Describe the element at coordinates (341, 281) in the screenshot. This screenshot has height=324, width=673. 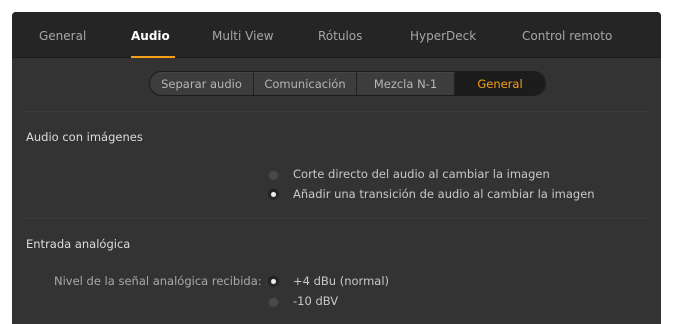
I see `radio-label: +4 dBu (normal)` at that location.